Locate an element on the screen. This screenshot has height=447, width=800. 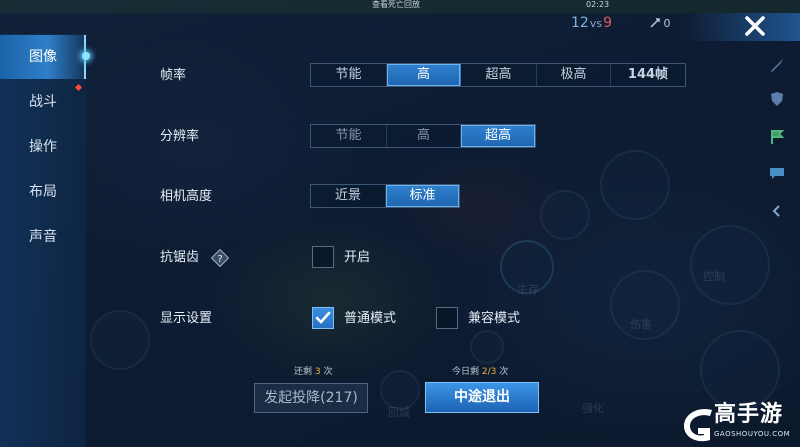
kill-icon is located at coordinates (655, 23).